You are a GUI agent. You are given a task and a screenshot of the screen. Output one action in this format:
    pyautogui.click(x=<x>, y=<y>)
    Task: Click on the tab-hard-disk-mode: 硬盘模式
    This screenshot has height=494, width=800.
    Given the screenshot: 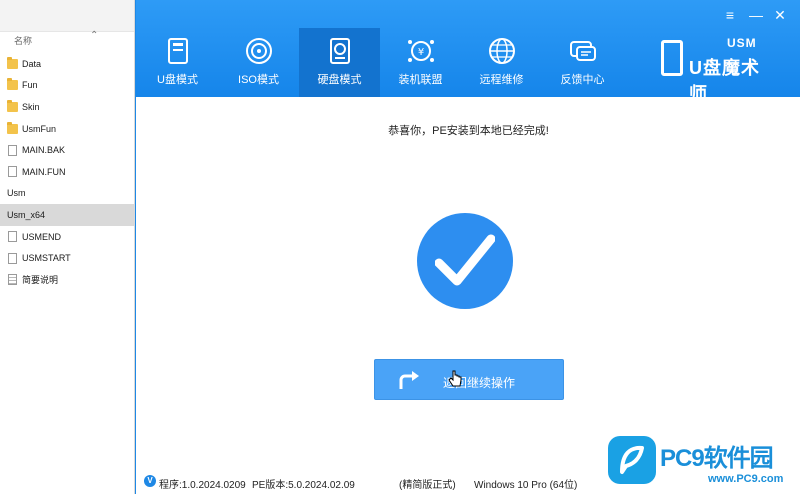 What is the action you would take?
    pyautogui.click(x=339, y=62)
    